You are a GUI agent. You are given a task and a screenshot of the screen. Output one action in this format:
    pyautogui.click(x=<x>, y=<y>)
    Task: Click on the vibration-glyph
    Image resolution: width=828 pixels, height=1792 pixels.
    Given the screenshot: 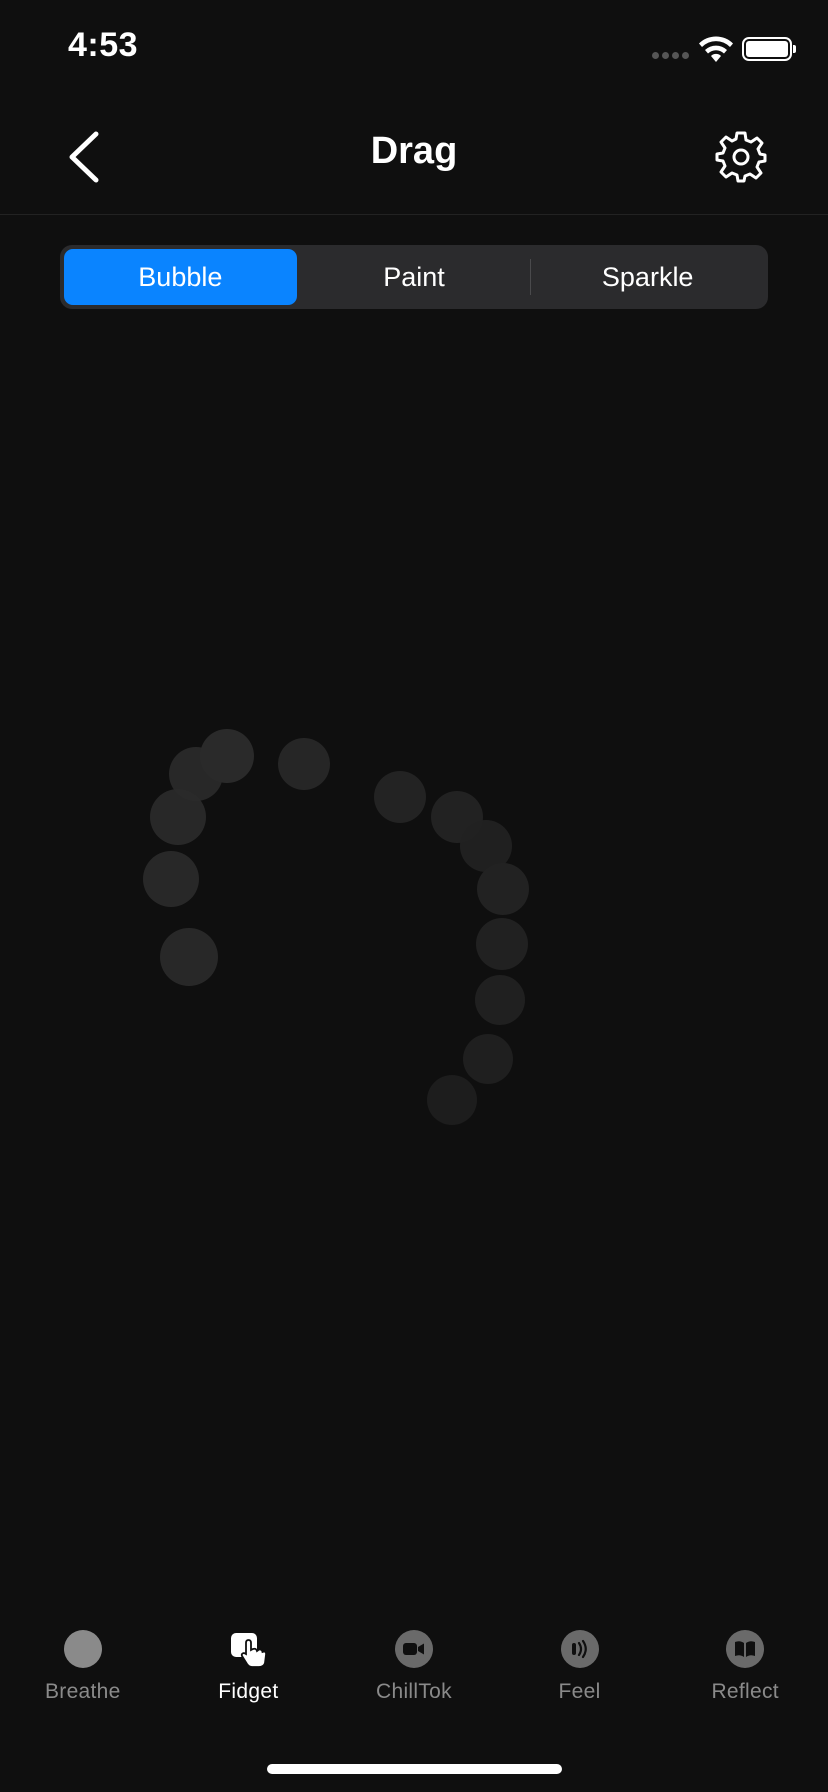 What is the action you would take?
    pyautogui.click(x=579, y=1649)
    